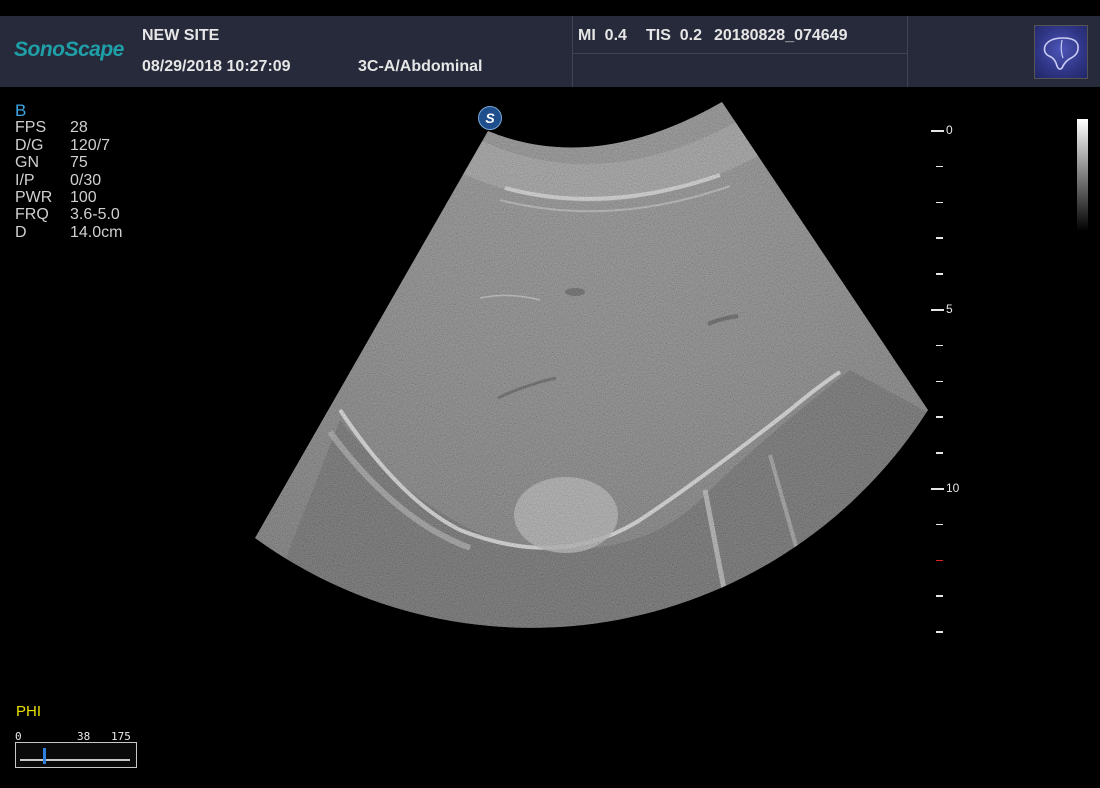 This screenshot has width=1100, height=788. What do you see at coordinates (79, 128) in the screenshot?
I see `param-value: 28` at bounding box center [79, 128].